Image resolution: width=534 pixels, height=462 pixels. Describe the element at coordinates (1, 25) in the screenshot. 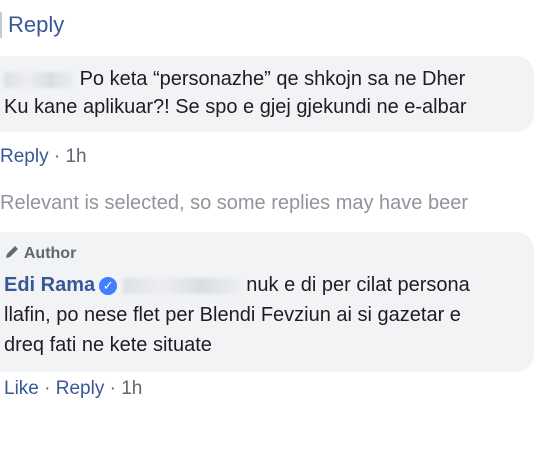

I see `thread-line` at that location.